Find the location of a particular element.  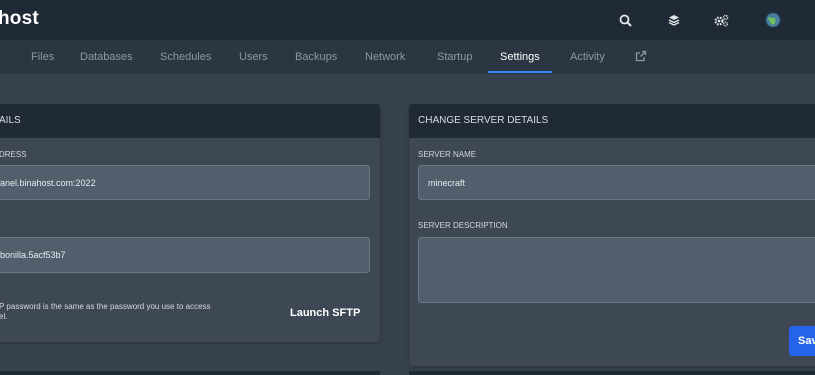

tab-settings: Settings is located at coordinates (520, 57).